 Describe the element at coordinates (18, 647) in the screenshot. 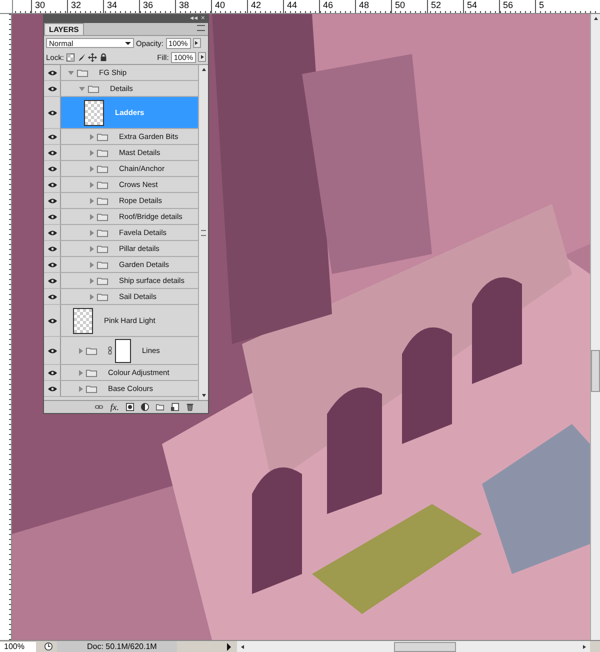

I see `zoom-field: 100%` at that location.